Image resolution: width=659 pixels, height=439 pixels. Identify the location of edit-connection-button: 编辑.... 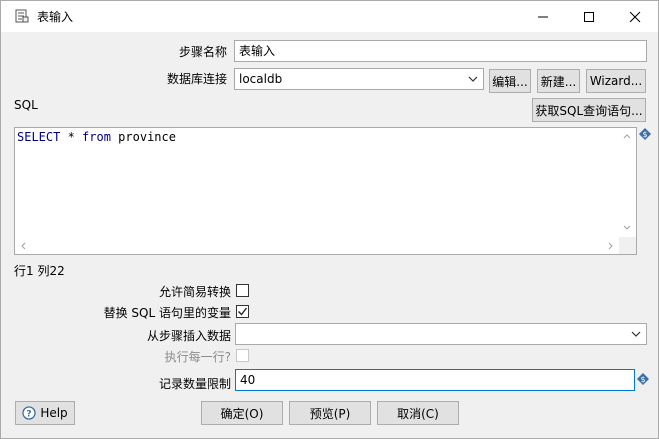
(510, 81).